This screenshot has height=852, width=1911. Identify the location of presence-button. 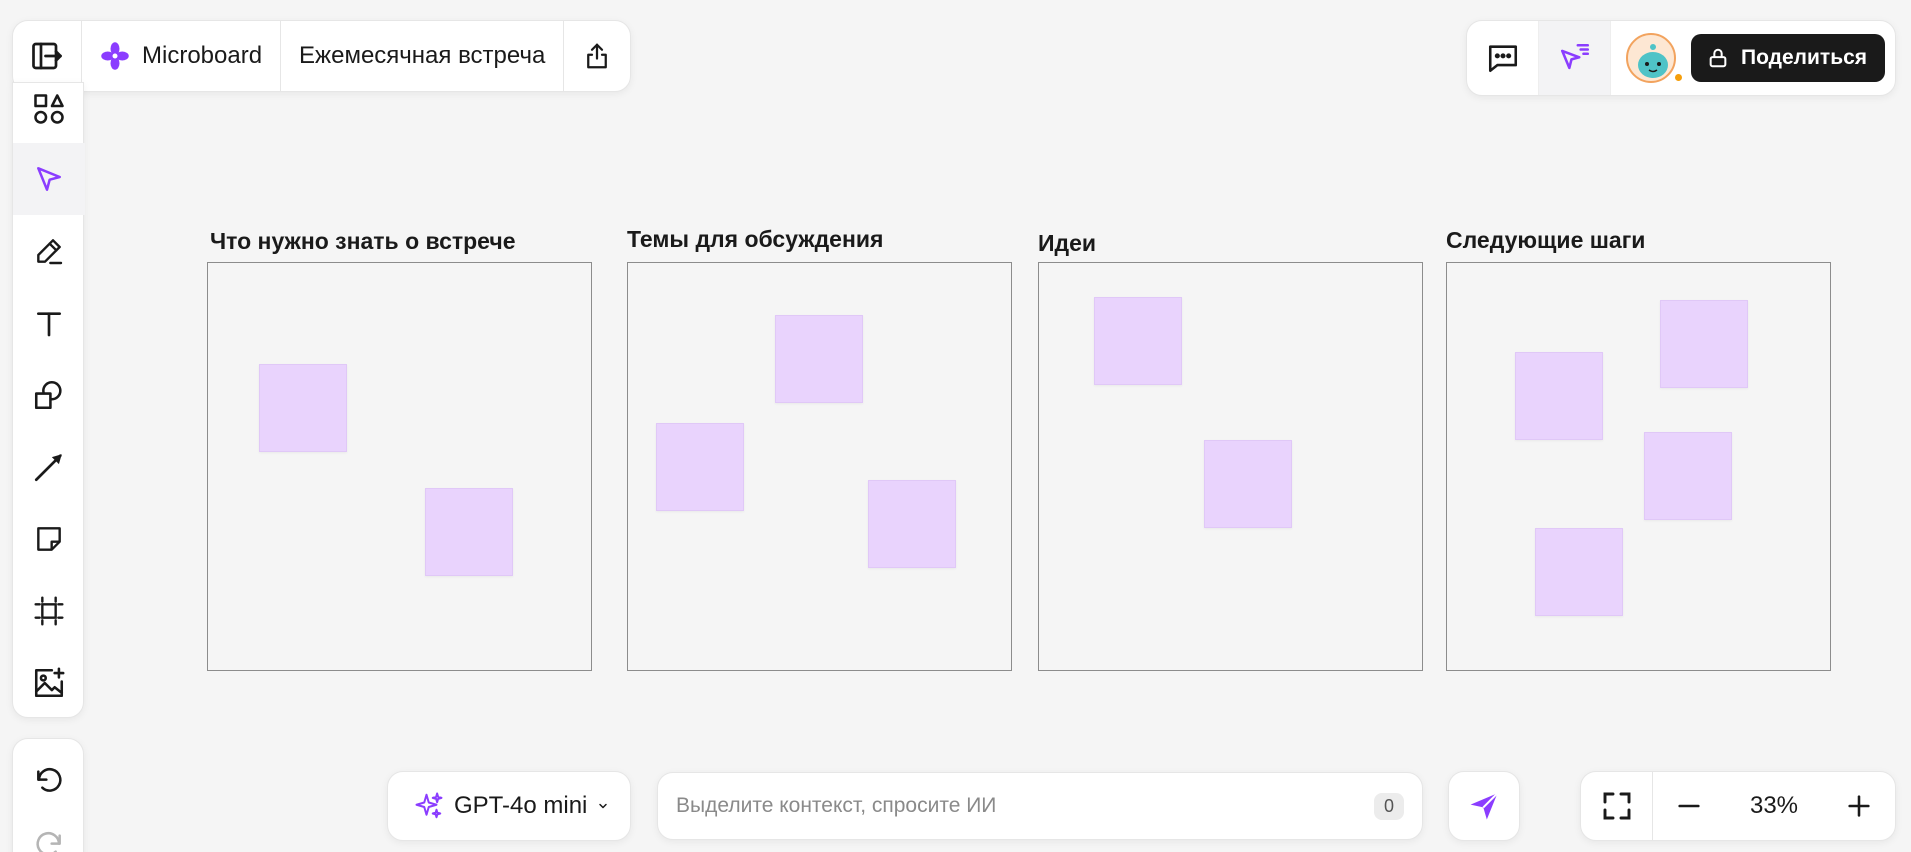
(1575, 58).